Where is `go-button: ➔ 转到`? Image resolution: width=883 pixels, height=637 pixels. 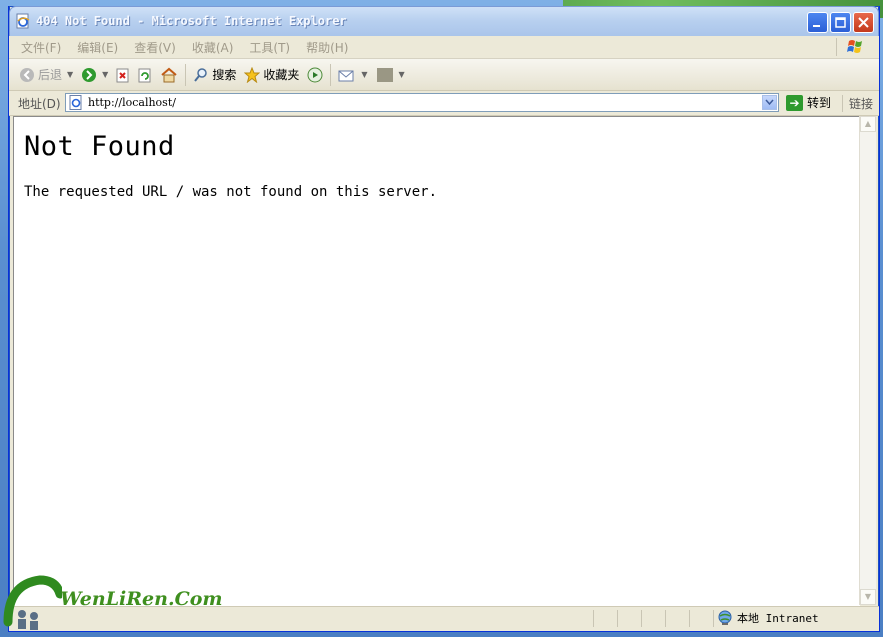 go-button: ➔ 转到 is located at coordinates (808, 102).